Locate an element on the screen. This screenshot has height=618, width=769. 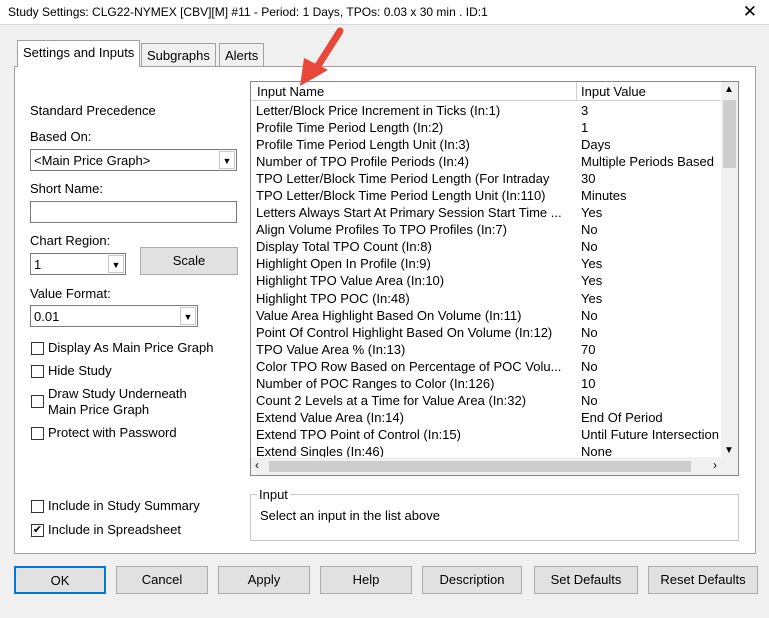
display-as-main-price-graph-checkbox is located at coordinates (37, 348).